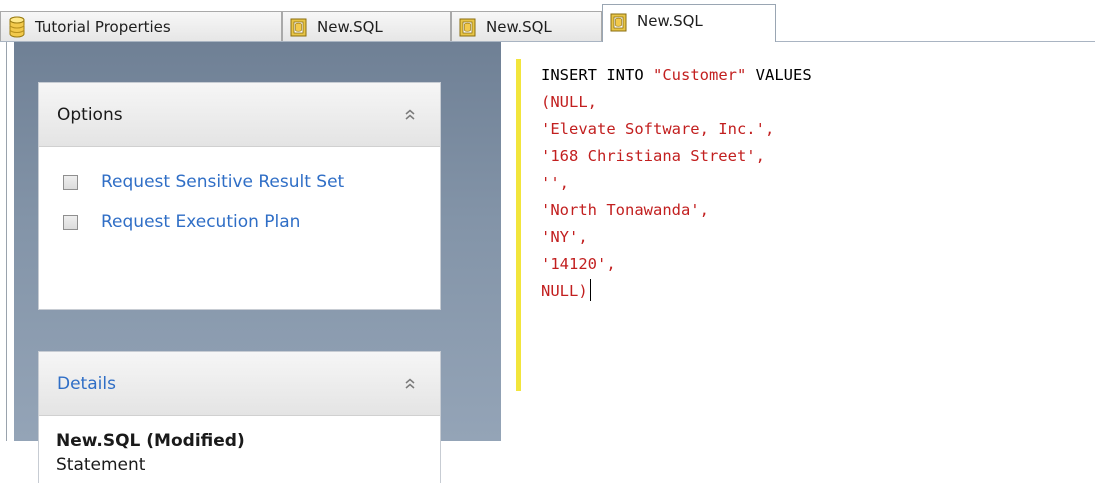 This screenshot has height=483, width=1095. I want to click on execution-plan-checkbox, so click(70, 222).